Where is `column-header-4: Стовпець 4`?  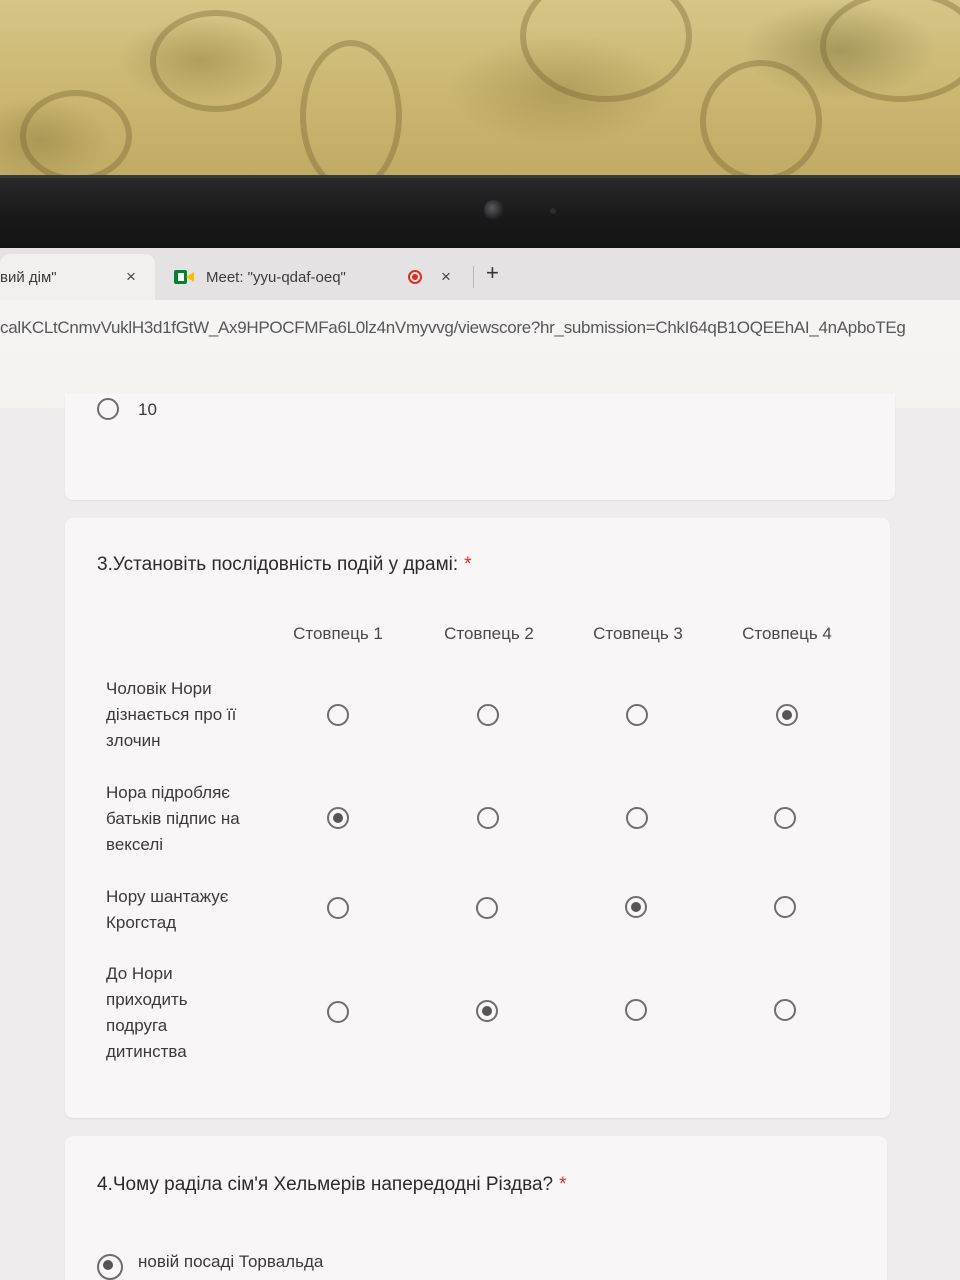
column-header-4: Стовпець 4 is located at coordinates (787, 633).